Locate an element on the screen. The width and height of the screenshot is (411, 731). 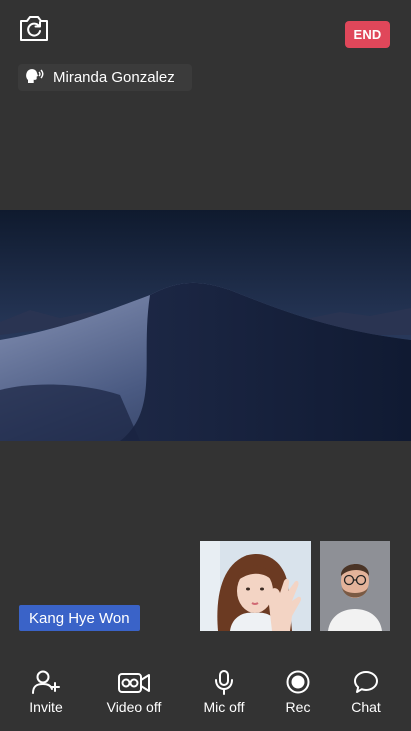
speaking-head-icon is located at coordinates (35, 78).